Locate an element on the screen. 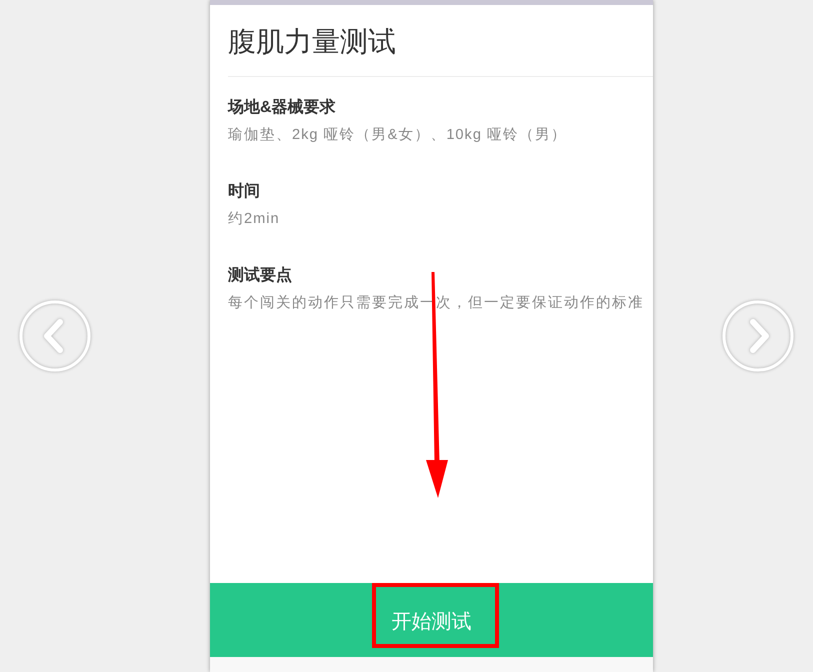  start-button: 开始测试 is located at coordinates (431, 620).